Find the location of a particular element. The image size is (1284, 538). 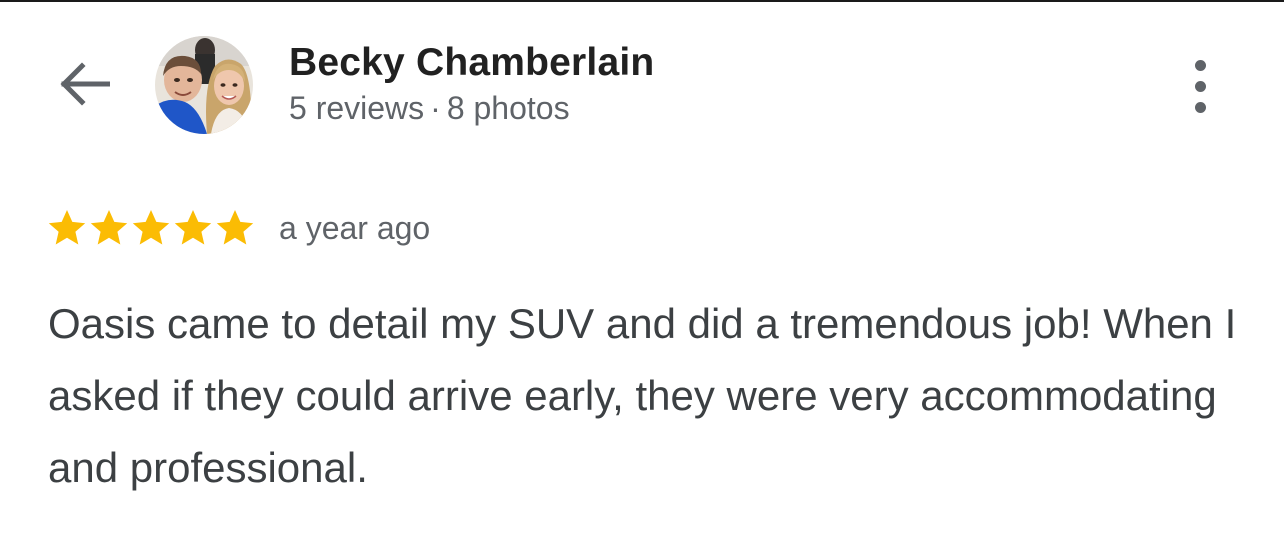

review-date: a year ago is located at coordinates (355, 227).